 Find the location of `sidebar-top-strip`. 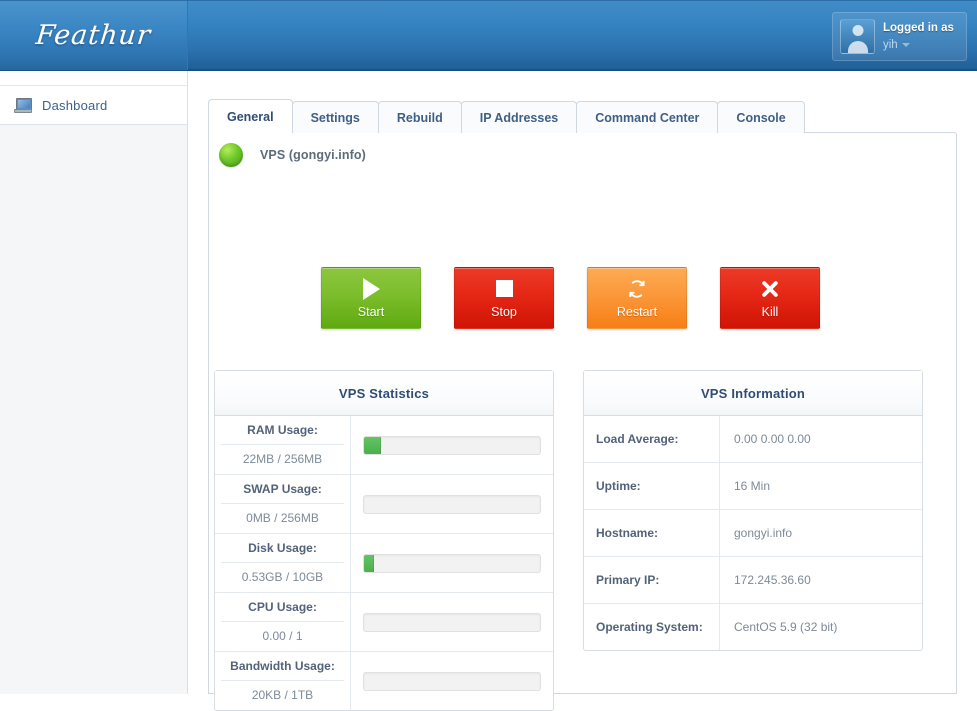

sidebar-top-strip is located at coordinates (93, 78).